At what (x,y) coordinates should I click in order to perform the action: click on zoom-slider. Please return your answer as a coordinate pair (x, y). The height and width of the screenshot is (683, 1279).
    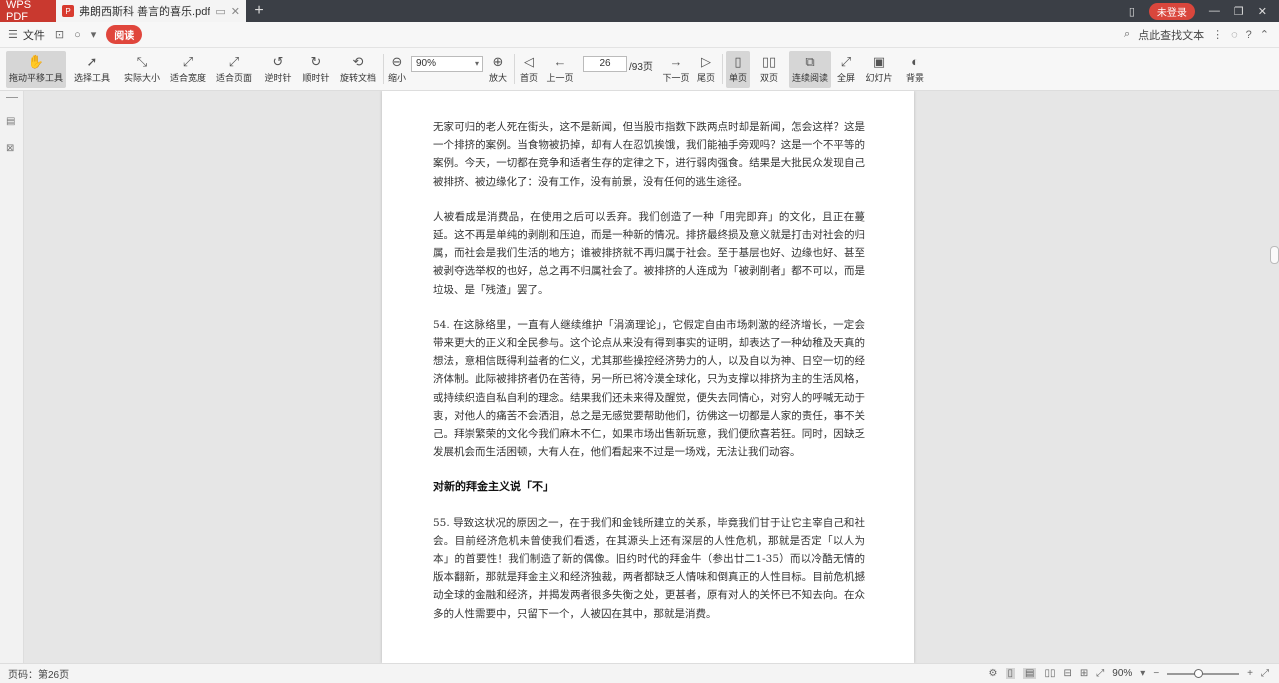
    Looking at the image, I should click on (1203, 673).